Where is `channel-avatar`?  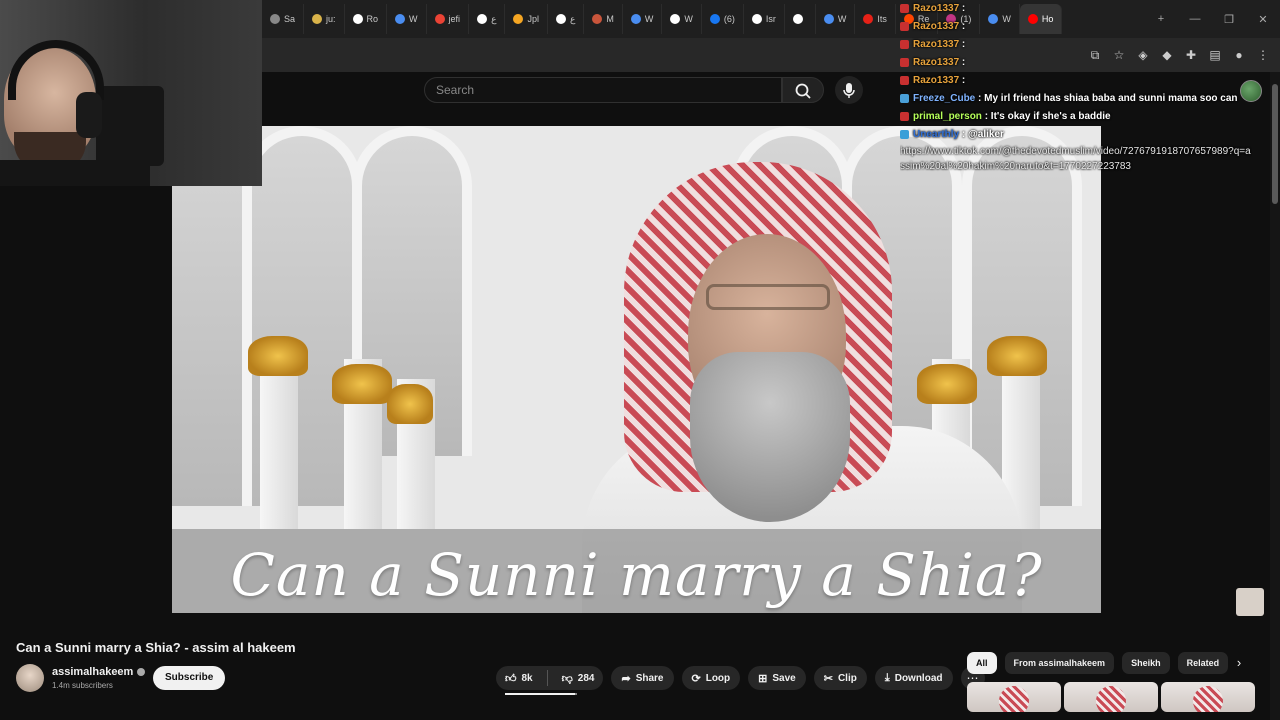
channel-avatar is located at coordinates (30, 678).